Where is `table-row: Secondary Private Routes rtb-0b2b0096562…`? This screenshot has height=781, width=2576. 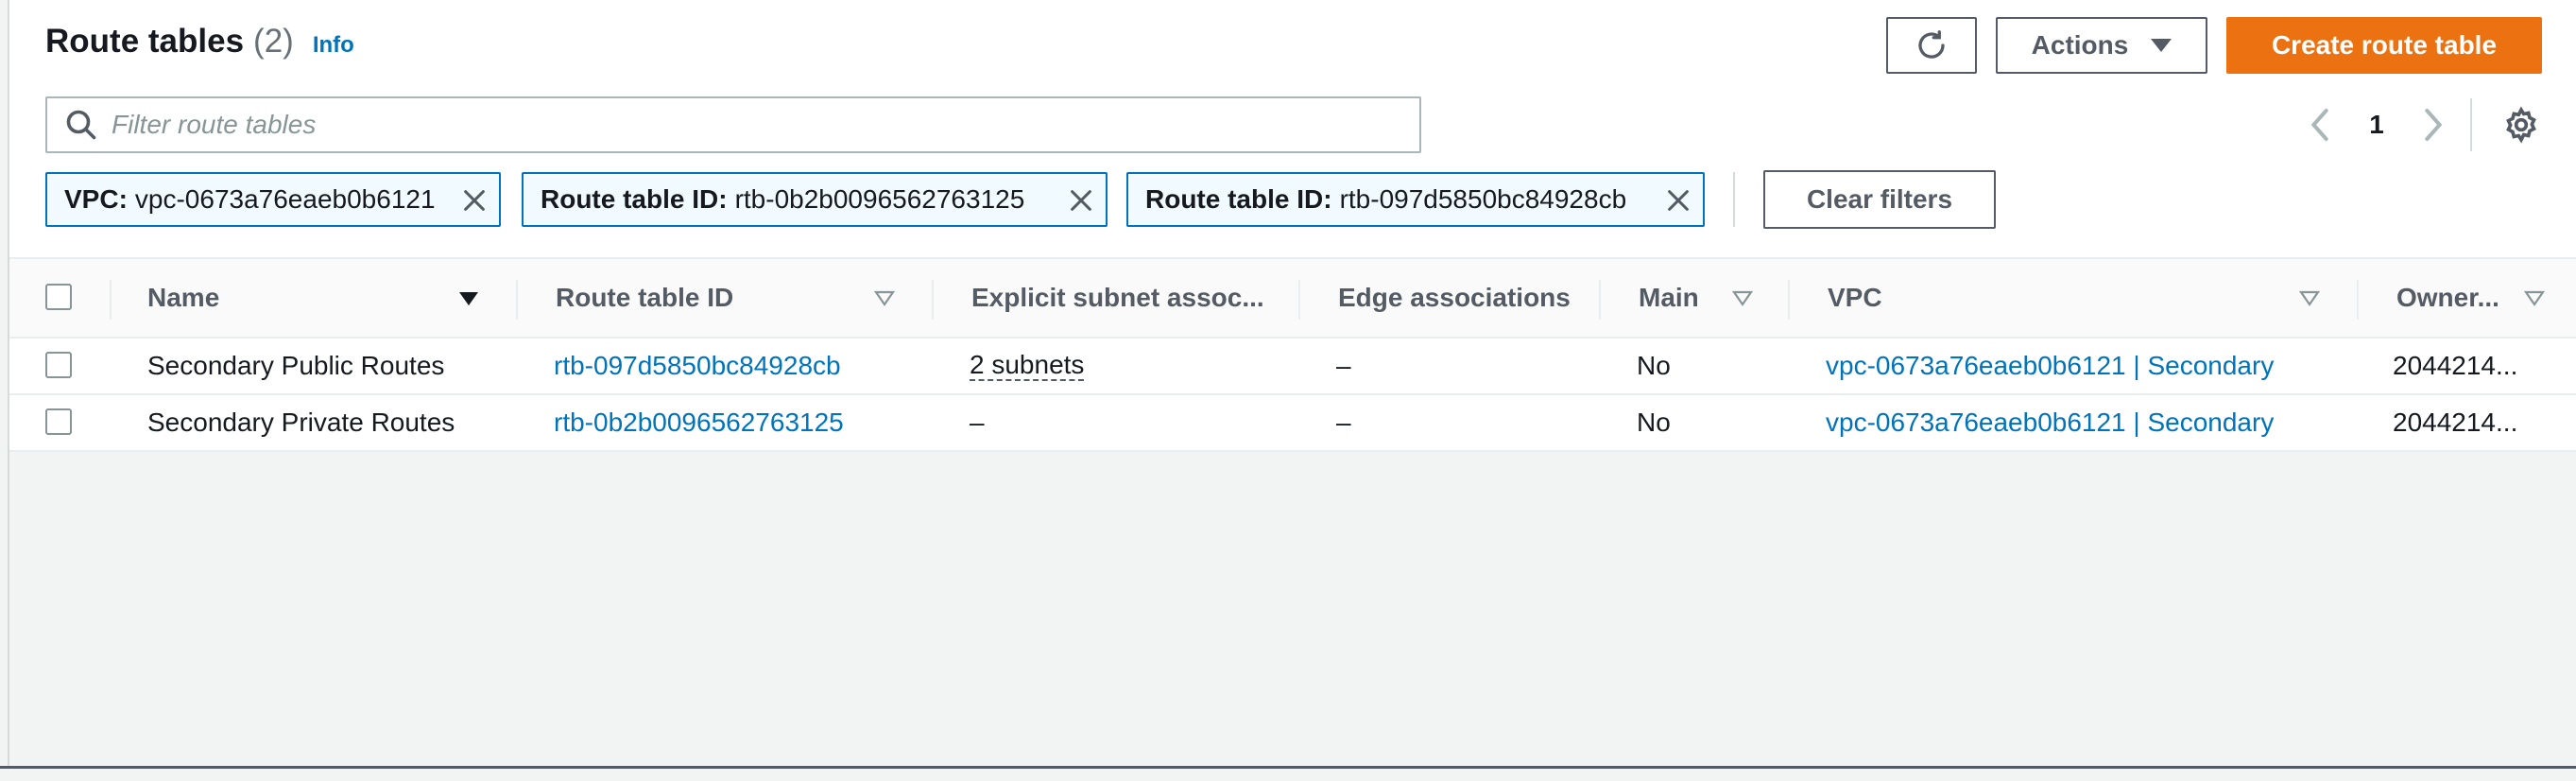 table-row: Secondary Private Routes rtb-0b2b0096562… is located at coordinates (1292, 423).